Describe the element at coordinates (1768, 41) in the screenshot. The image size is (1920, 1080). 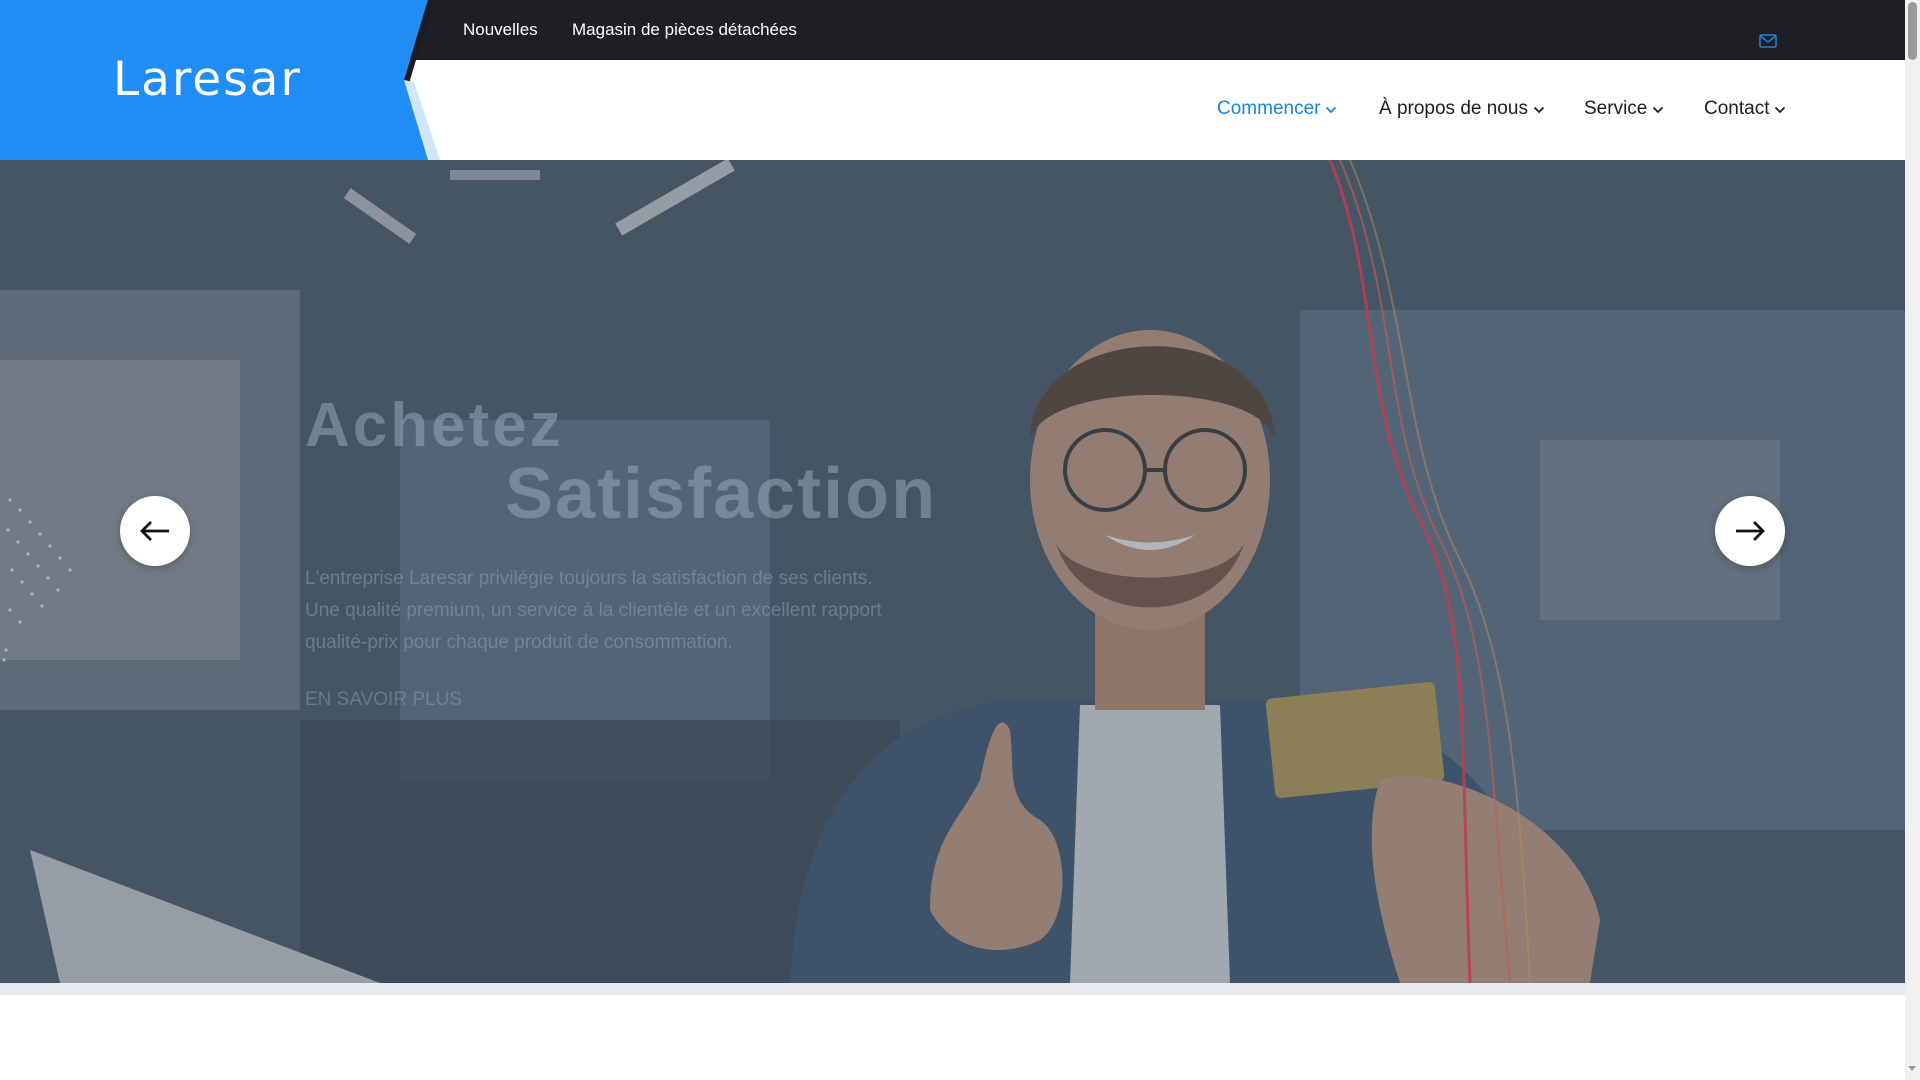
I see `mail-icon` at that location.